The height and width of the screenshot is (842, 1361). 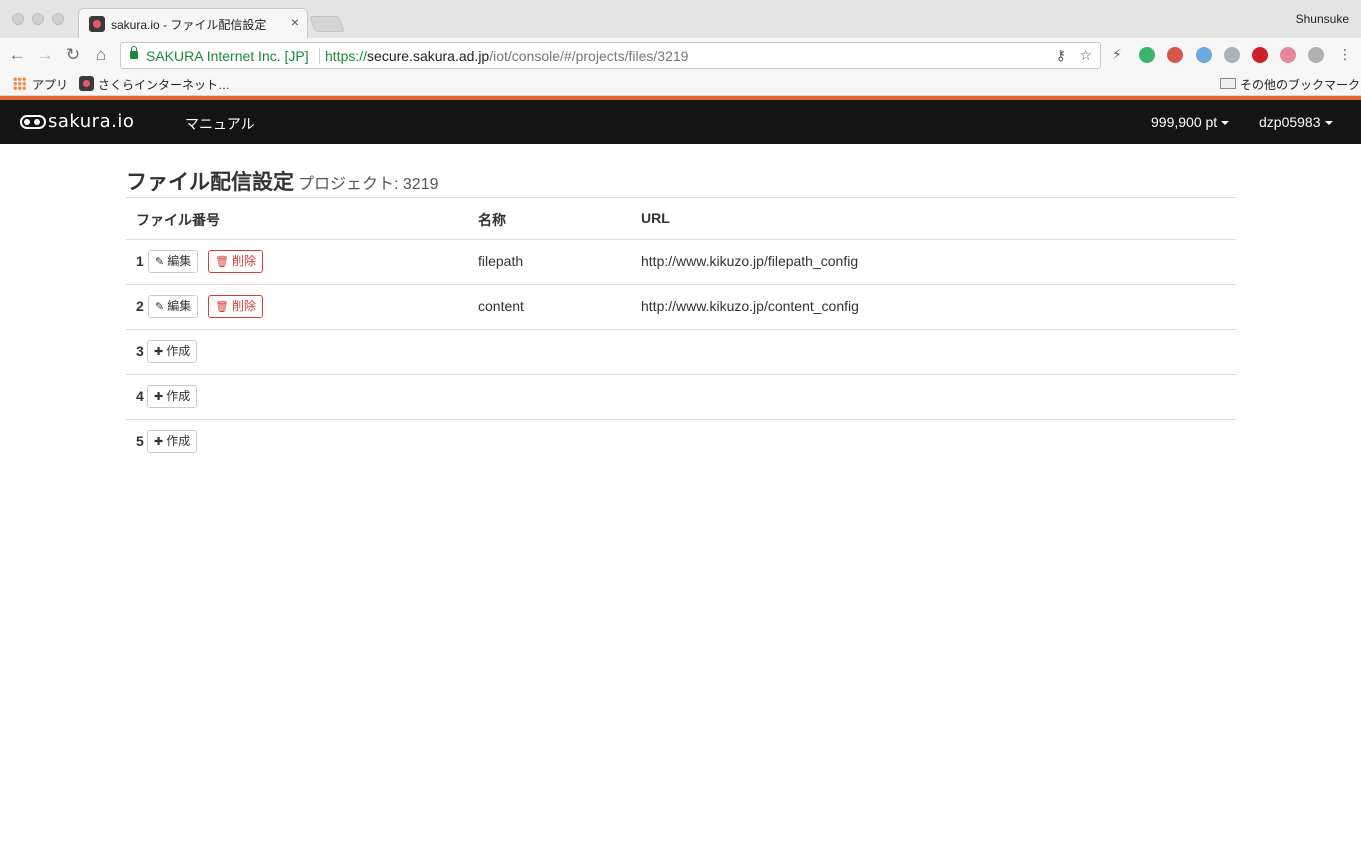 I want to click on home-icon: ⌂, so click(x=101, y=55).